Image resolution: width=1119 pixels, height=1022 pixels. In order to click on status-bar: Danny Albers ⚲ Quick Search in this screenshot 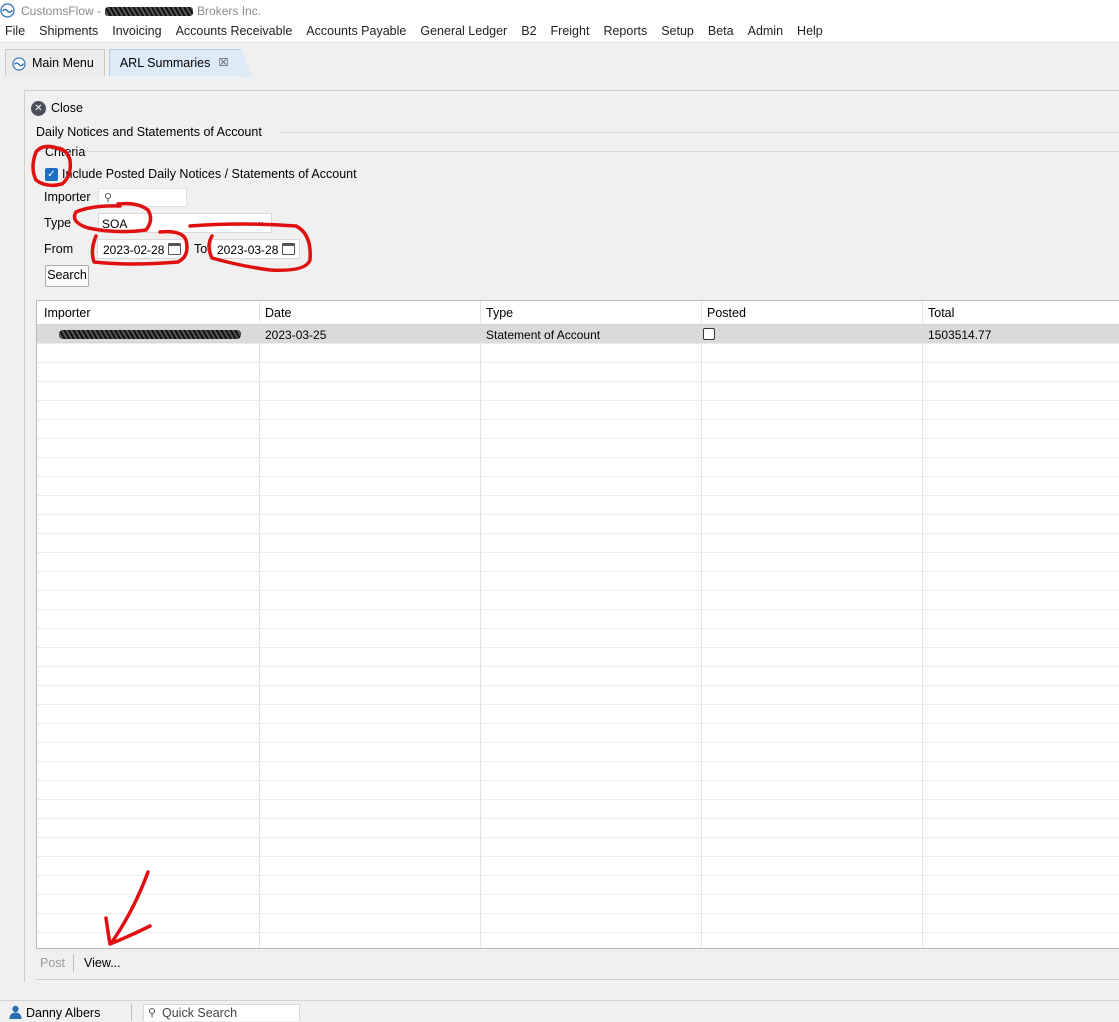, I will do `click(559, 1011)`.